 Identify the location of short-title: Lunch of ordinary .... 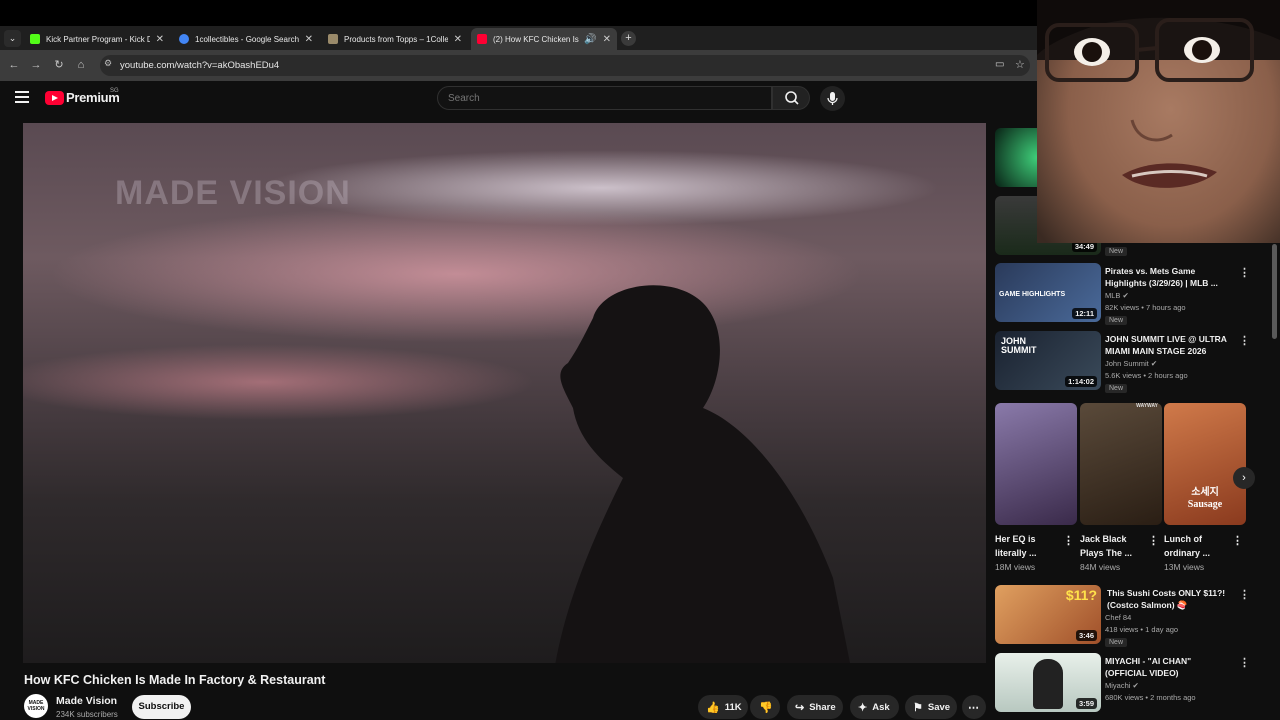
(1195, 546).